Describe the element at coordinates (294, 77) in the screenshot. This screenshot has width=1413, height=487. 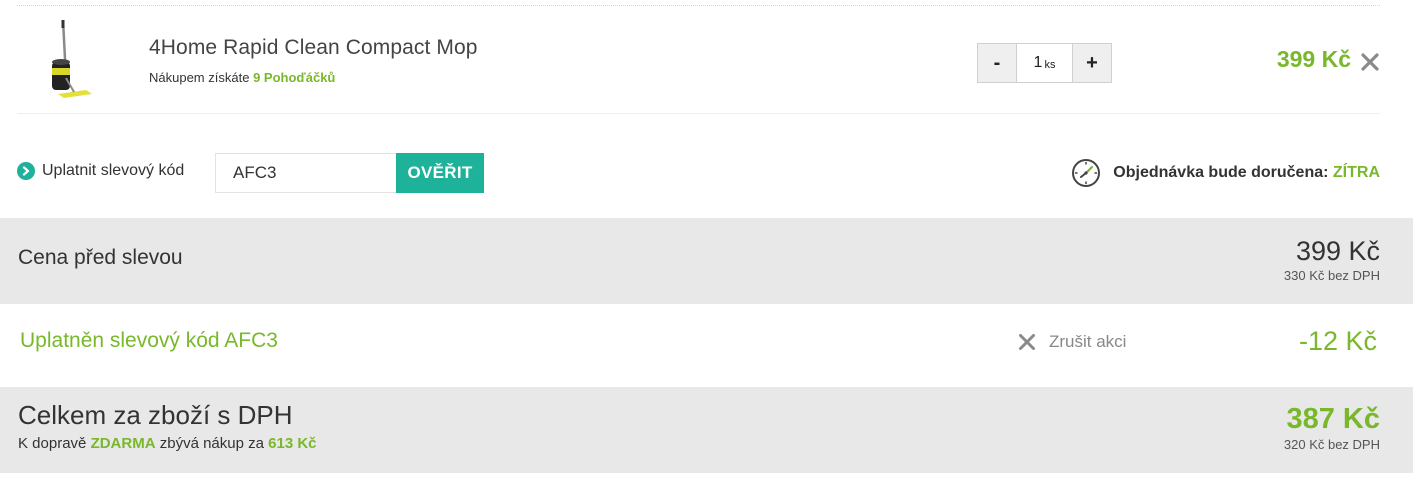
I see `points-value: 9 Pohoďáčků` at that location.